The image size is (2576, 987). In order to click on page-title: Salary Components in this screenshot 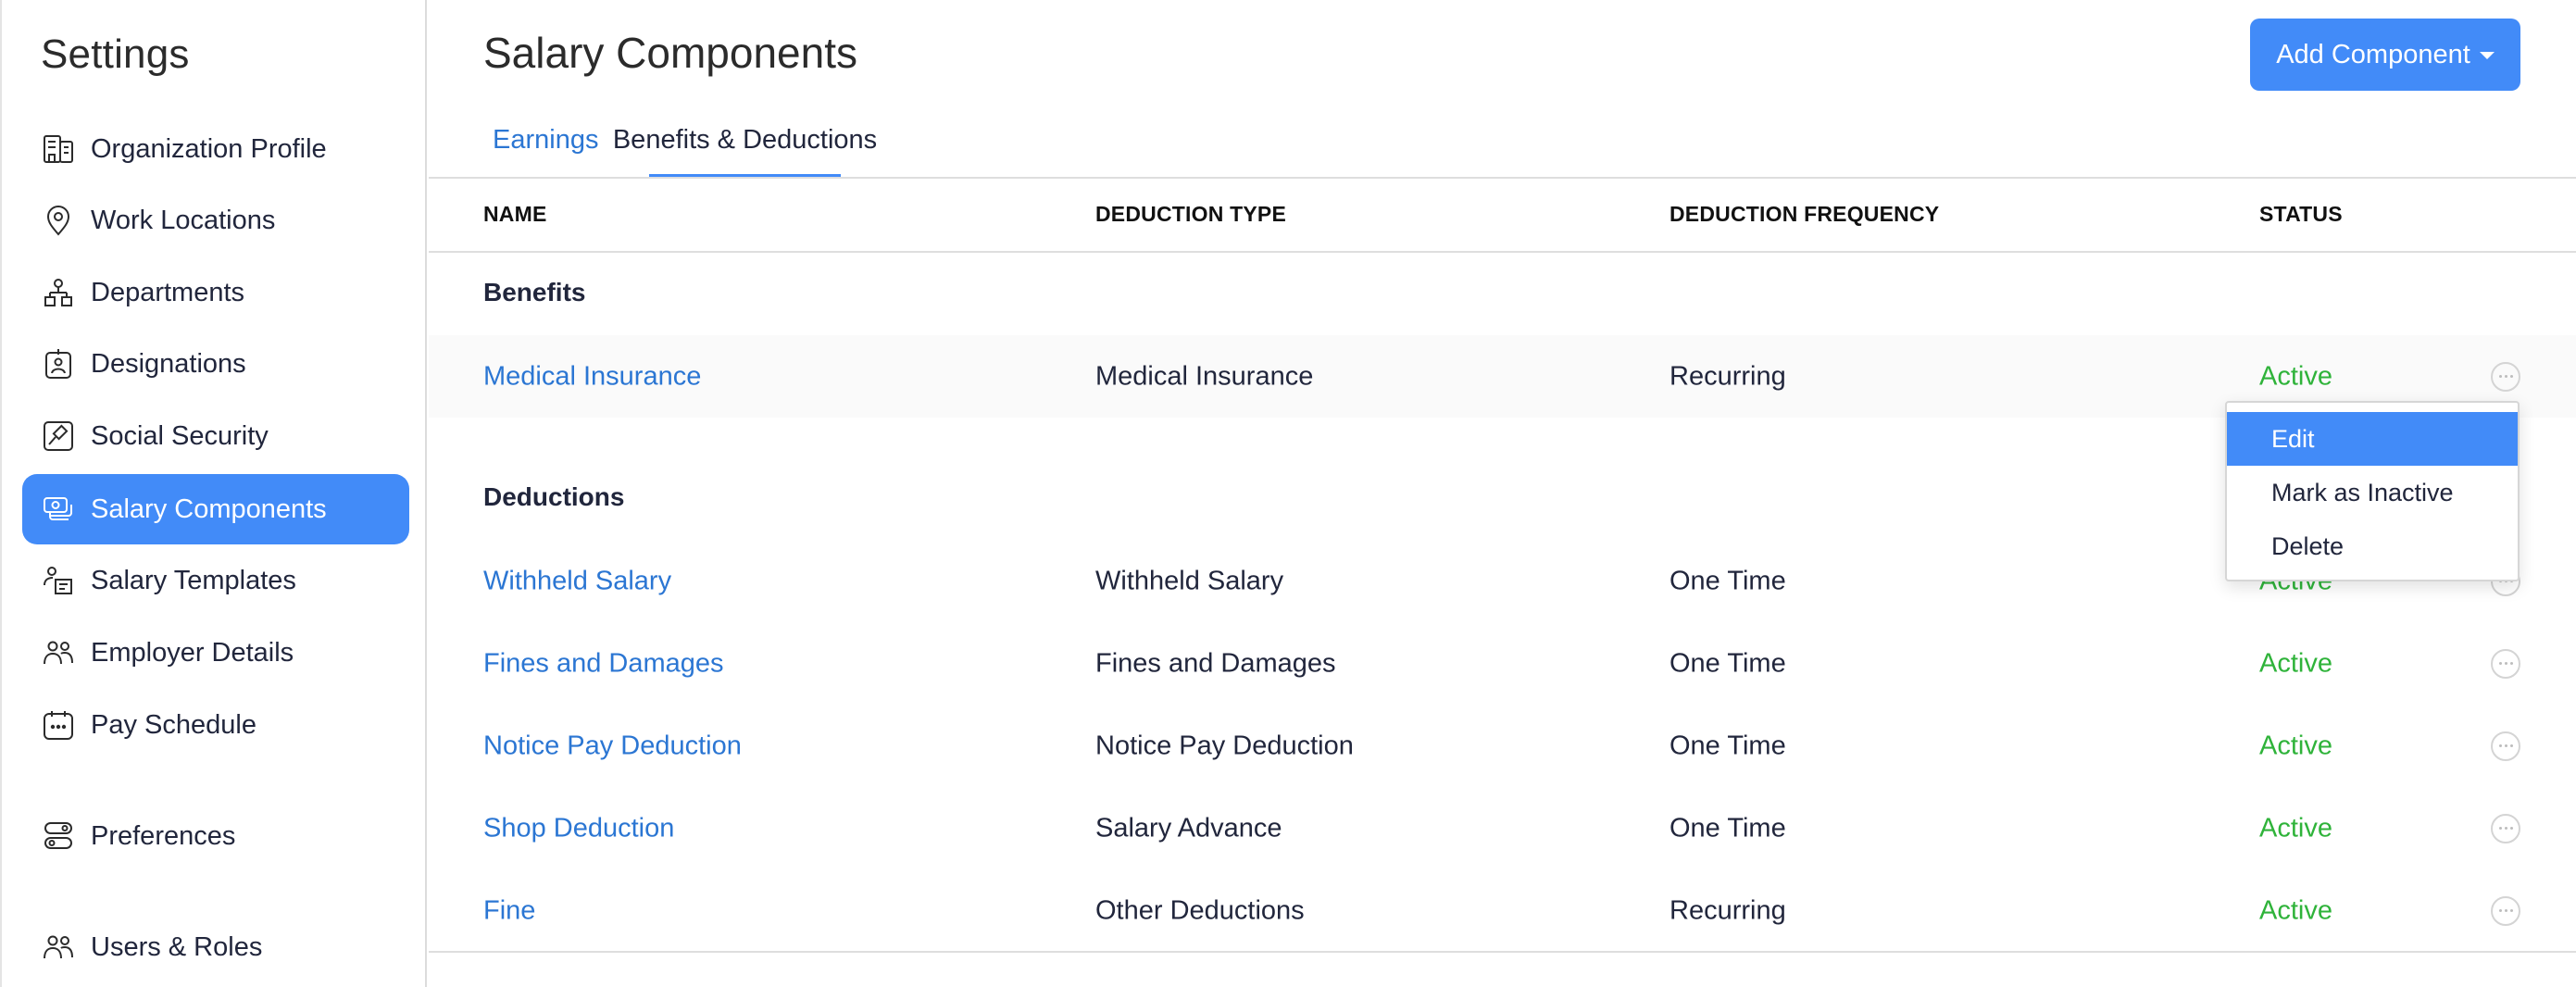, I will do `click(670, 53)`.